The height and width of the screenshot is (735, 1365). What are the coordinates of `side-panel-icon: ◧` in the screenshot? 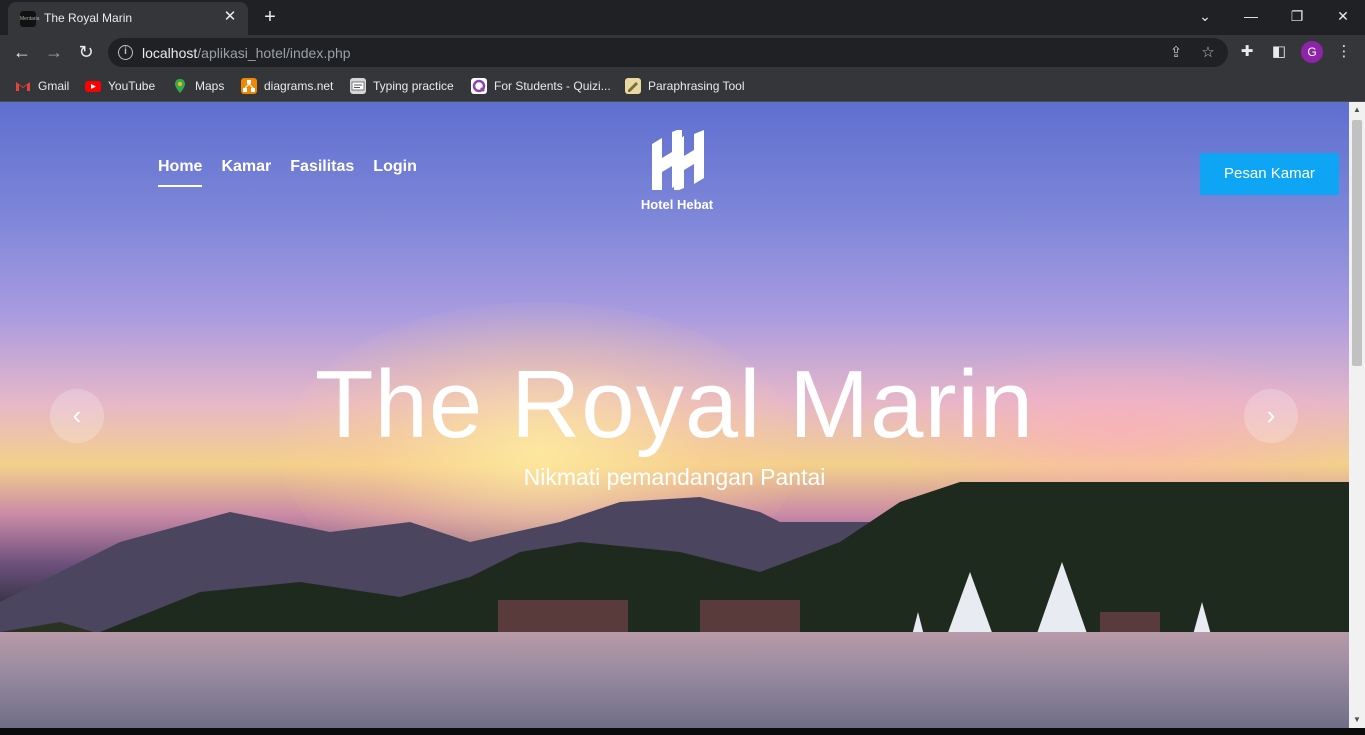 It's located at (1279, 52).